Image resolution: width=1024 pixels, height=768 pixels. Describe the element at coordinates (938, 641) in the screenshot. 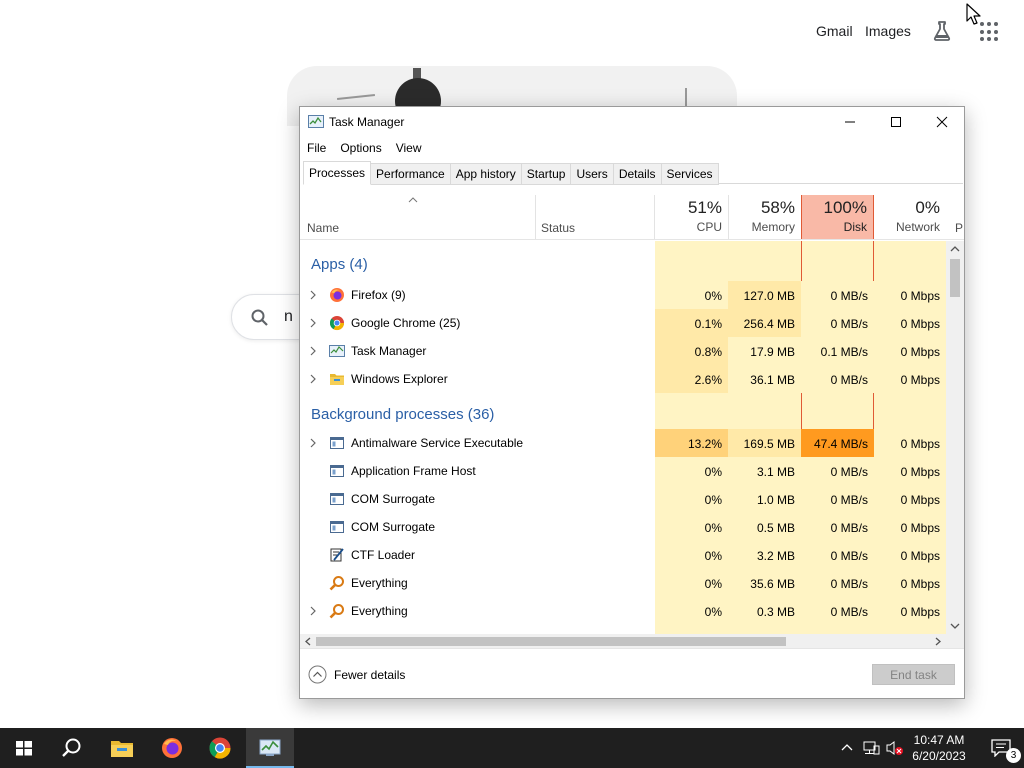

I see `scroll-right-icon` at that location.